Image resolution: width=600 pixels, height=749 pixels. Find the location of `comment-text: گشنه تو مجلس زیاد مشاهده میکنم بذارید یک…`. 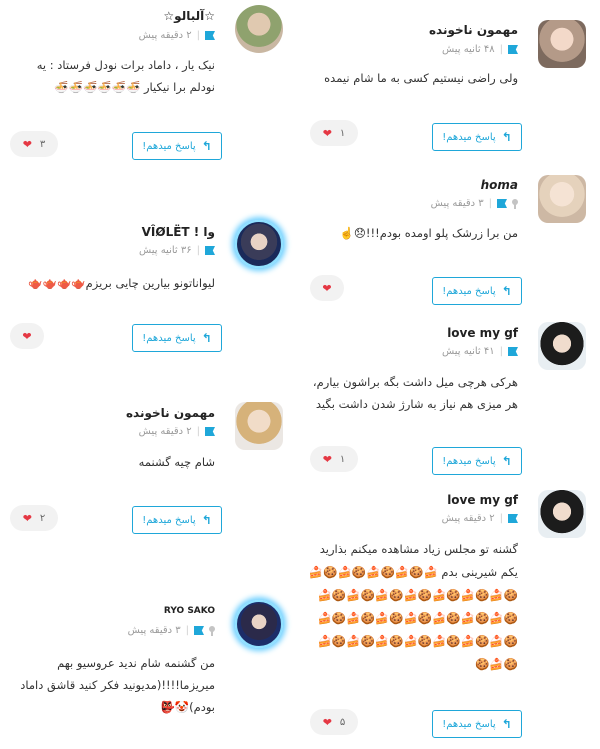

comment-text: گشنه تو مجلس زیاد مشاهده میکنم بذارید یک… is located at coordinates (413, 606).